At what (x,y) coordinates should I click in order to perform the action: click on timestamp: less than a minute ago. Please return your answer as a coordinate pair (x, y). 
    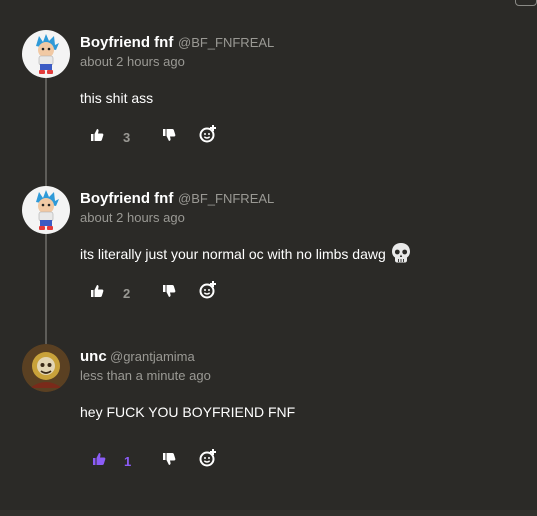
    Looking at the image, I should click on (145, 375).